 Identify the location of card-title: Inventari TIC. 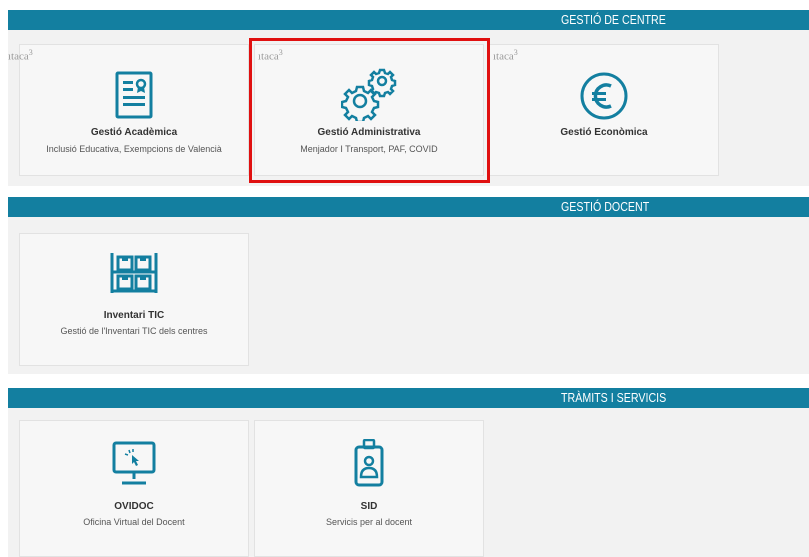
(134, 315).